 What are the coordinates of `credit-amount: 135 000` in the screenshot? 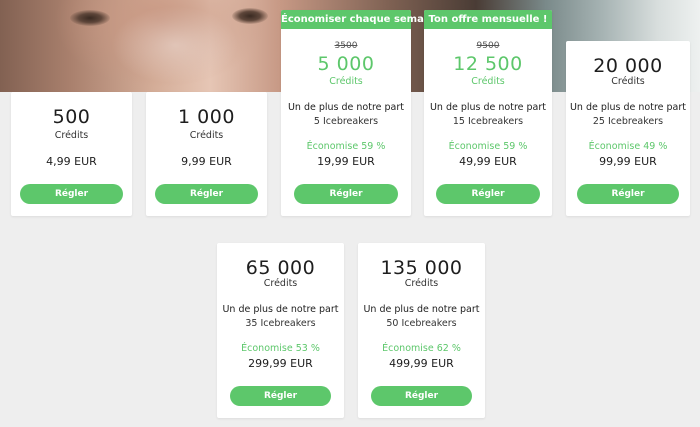 It's located at (421, 268).